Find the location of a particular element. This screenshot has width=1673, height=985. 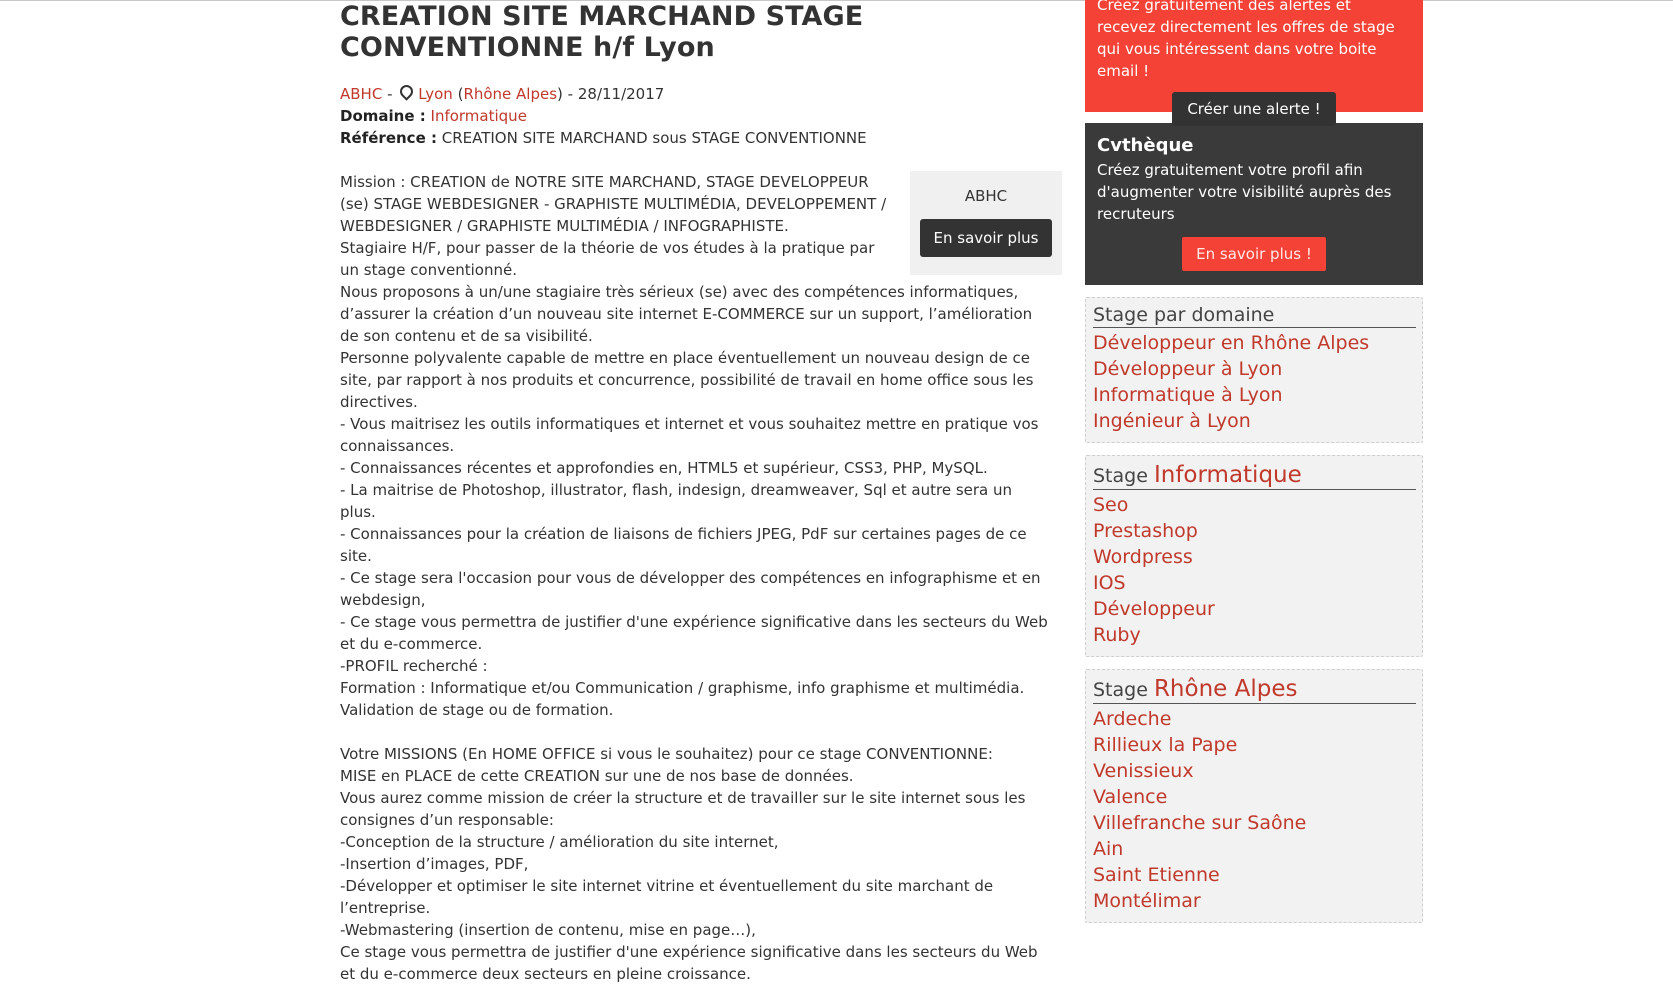

sidebar-link: Développeur en Rhône Alpes is located at coordinates (1254, 343).